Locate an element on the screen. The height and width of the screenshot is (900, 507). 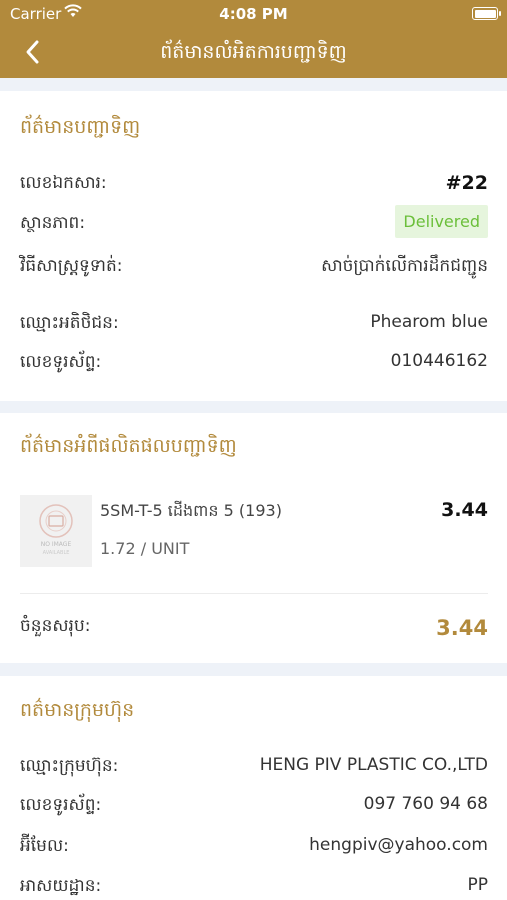
document-number: #22 is located at coordinates (466, 183).